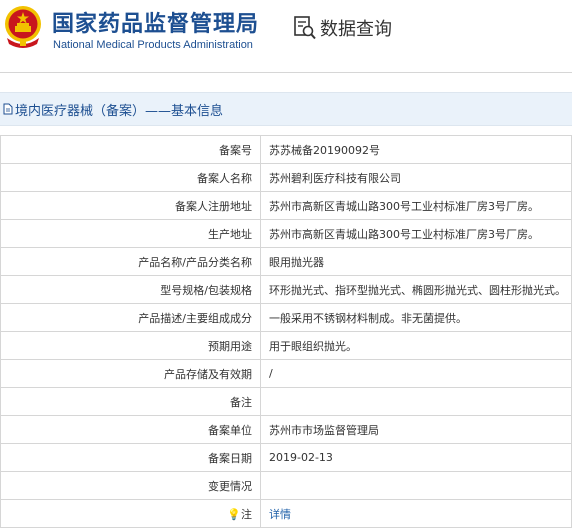 This screenshot has width=572, height=528. I want to click on field-label: 产品描述/主要组成成分, so click(130, 317).